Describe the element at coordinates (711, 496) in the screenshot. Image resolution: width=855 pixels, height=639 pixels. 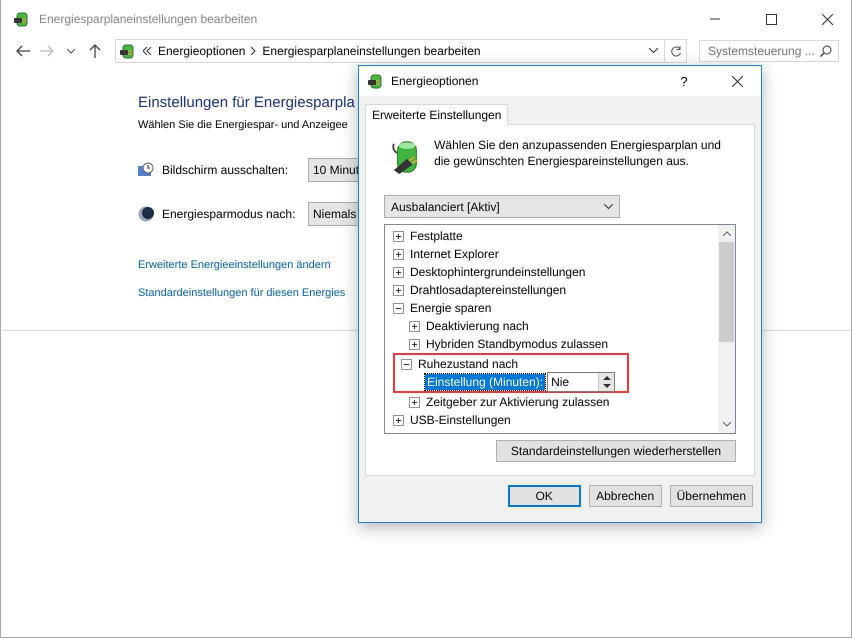
I see `dialog-button: Übernehmen` at that location.